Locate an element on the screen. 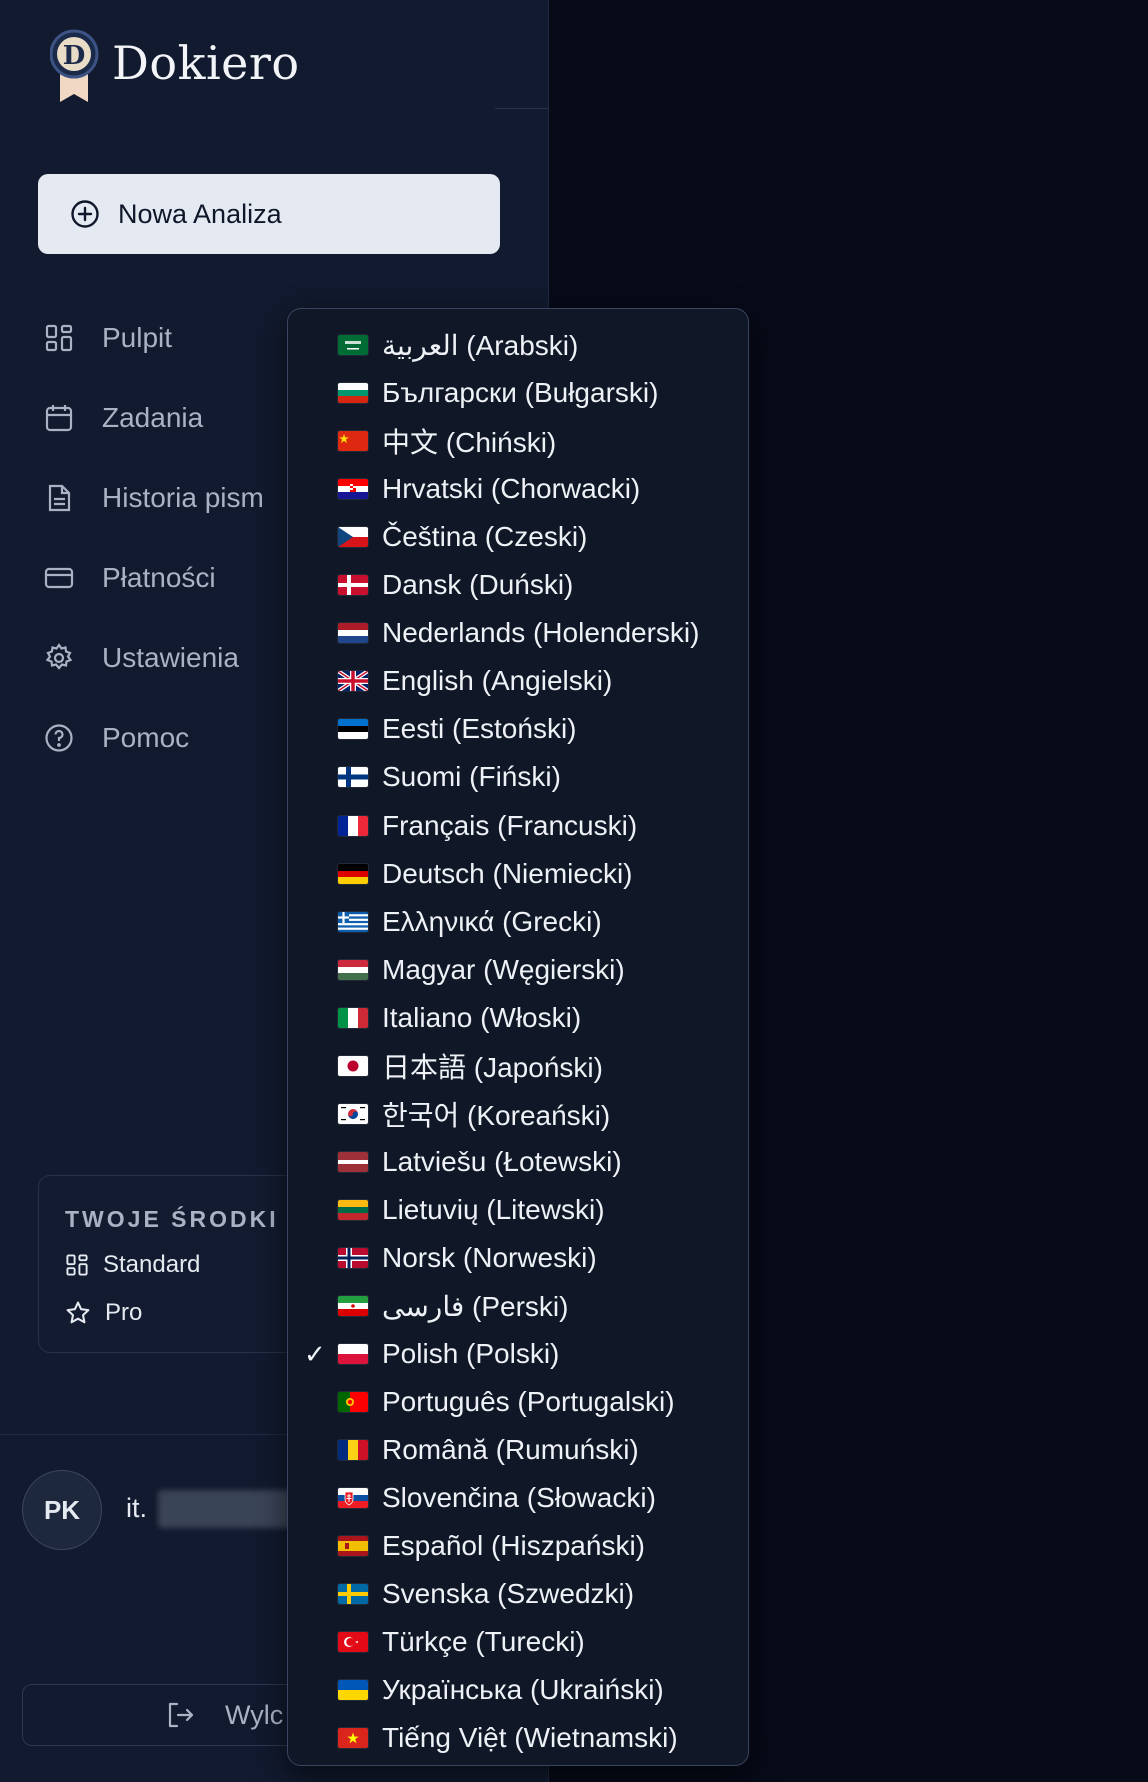 The width and height of the screenshot is (1148, 1782). app-logo: D Dokiero is located at coordinates (174, 66).